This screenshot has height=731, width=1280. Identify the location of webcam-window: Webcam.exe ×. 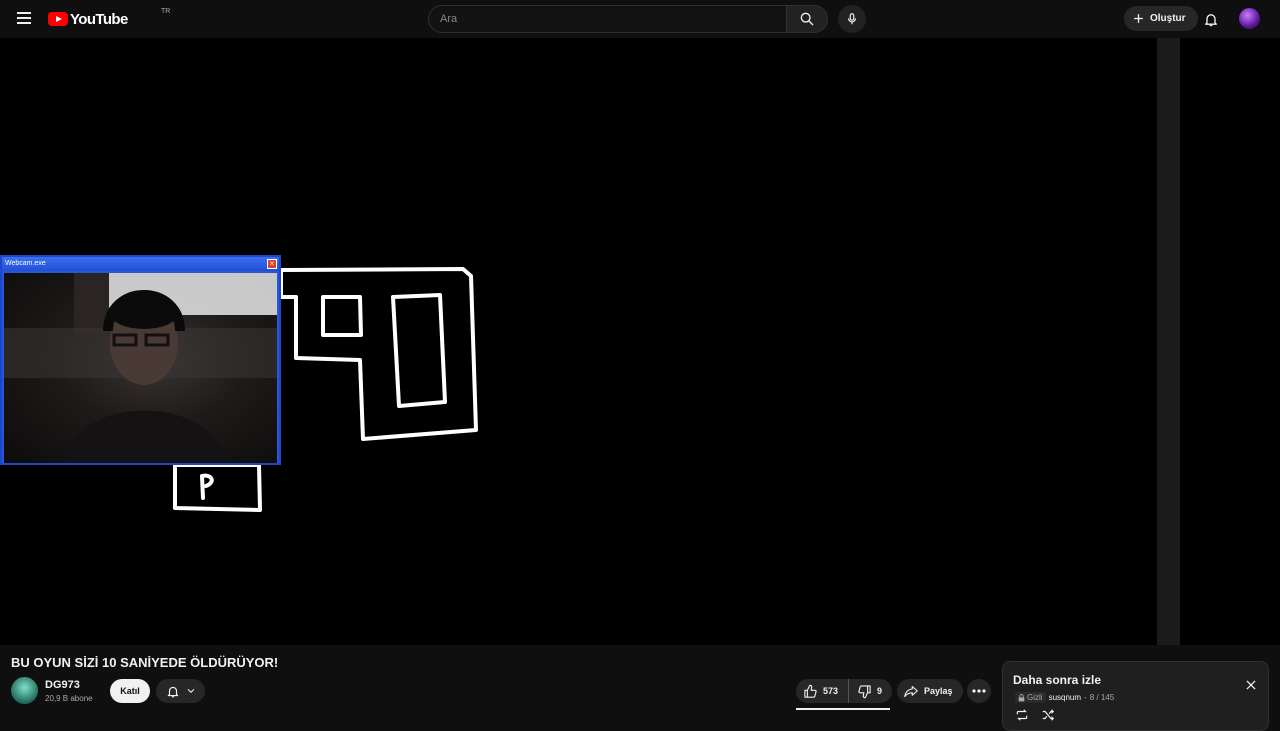
(140, 360).